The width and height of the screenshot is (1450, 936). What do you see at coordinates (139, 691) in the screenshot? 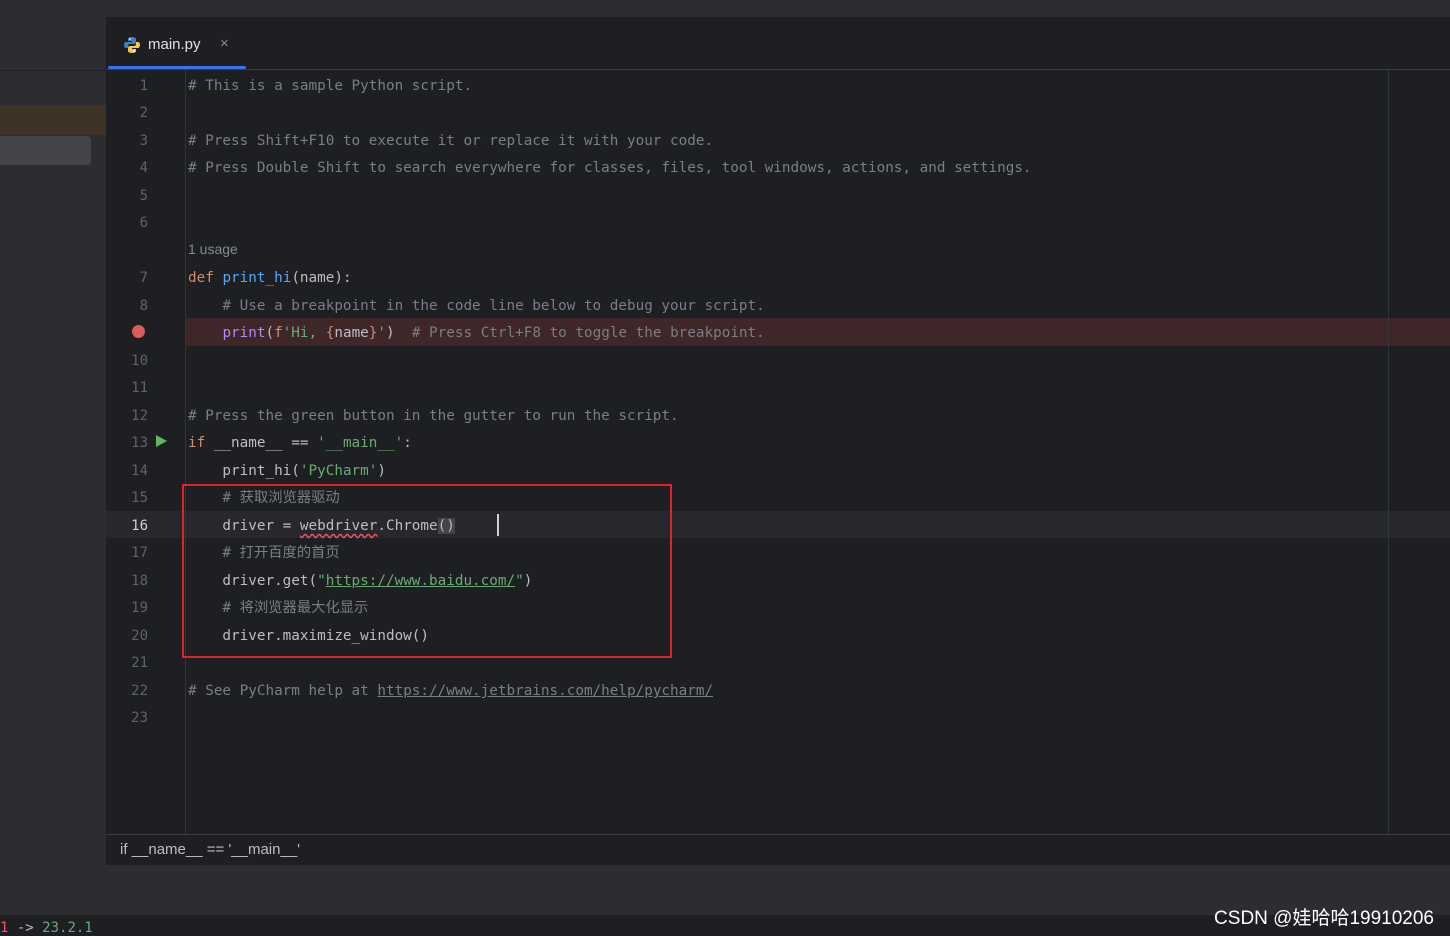
I see `line-number: 22` at bounding box center [139, 691].